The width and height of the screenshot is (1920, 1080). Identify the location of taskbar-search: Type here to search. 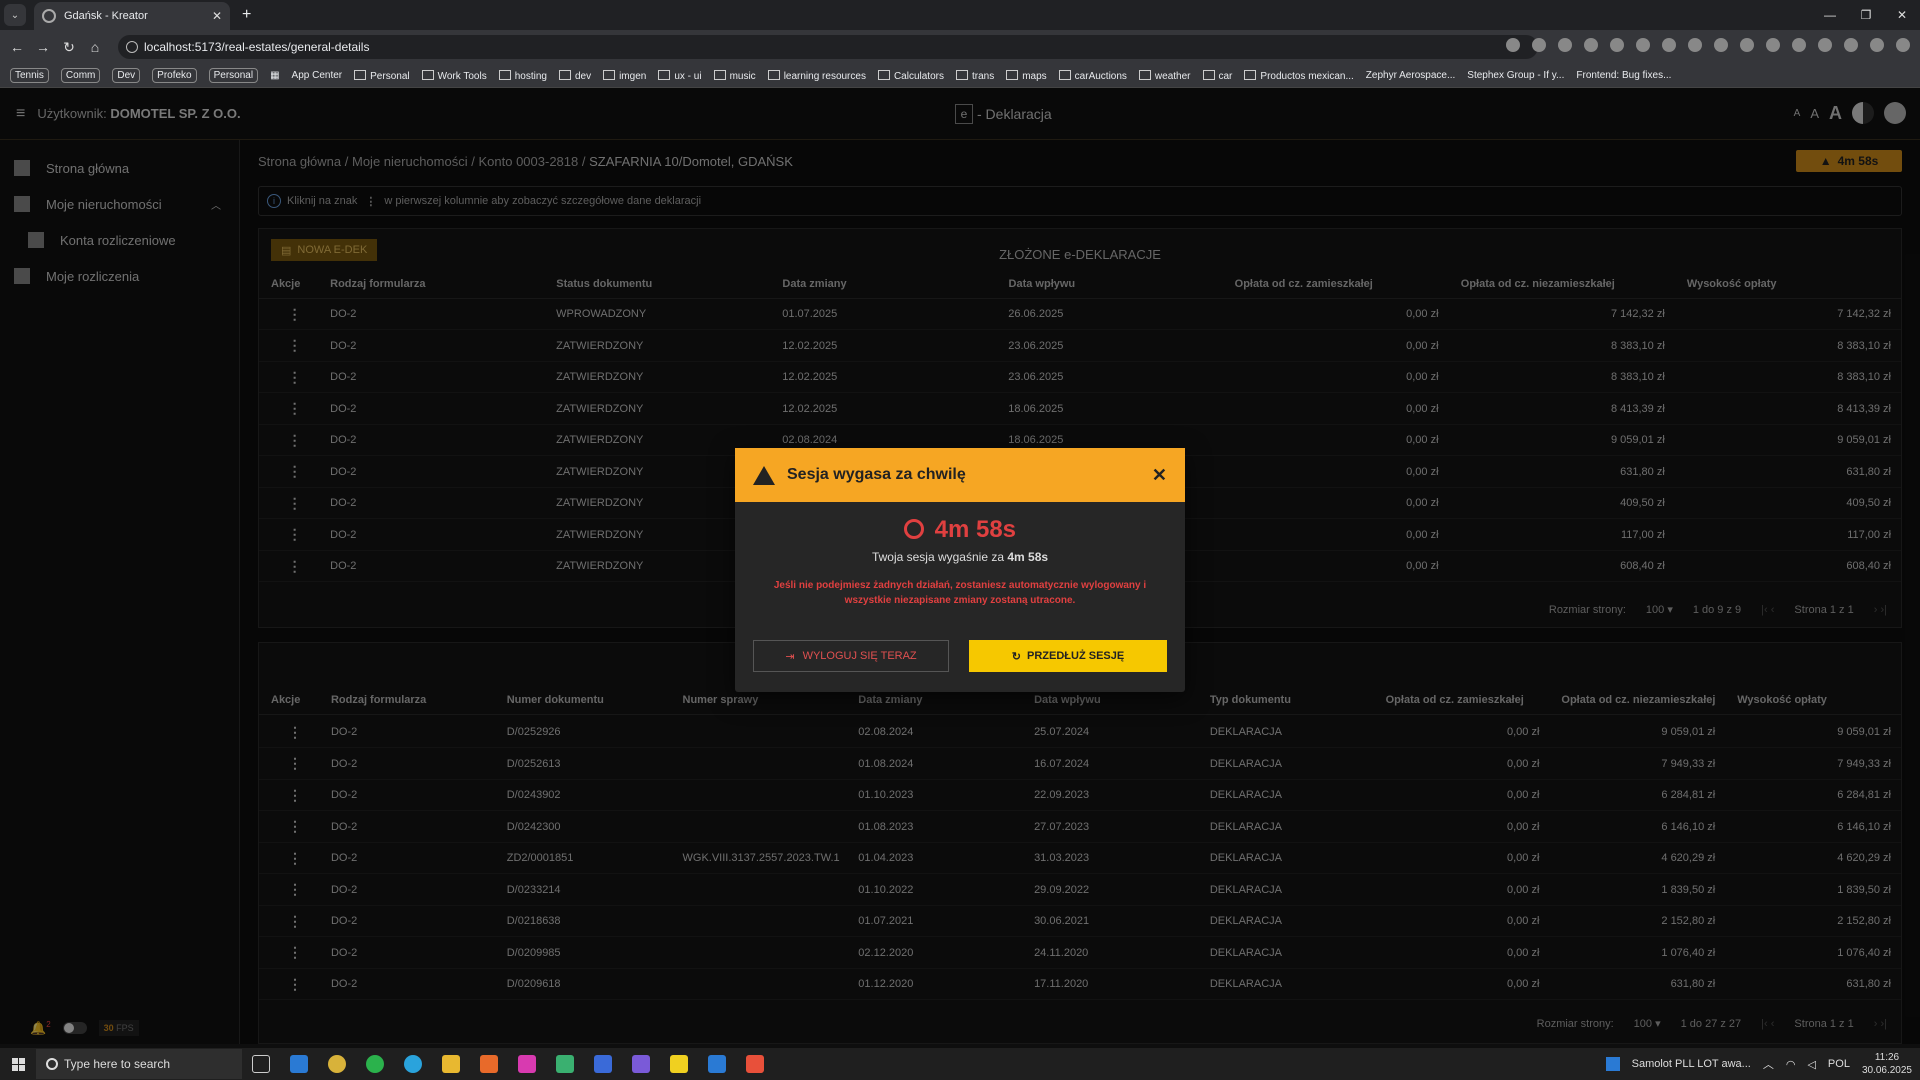
(139, 1064).